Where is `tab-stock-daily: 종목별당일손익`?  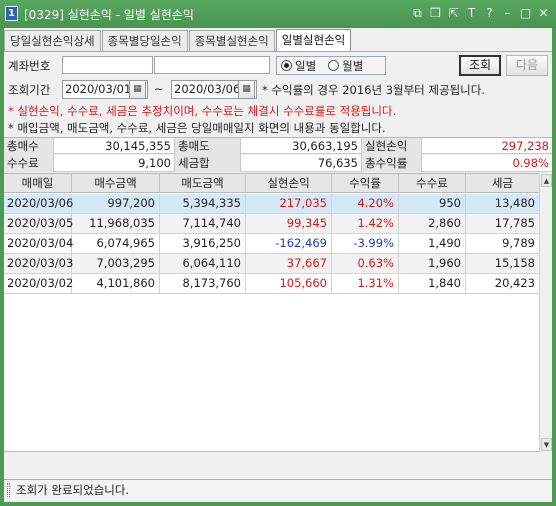 tab-stock-daily: 종목별당일손익 is located at coordinates (144, 40).